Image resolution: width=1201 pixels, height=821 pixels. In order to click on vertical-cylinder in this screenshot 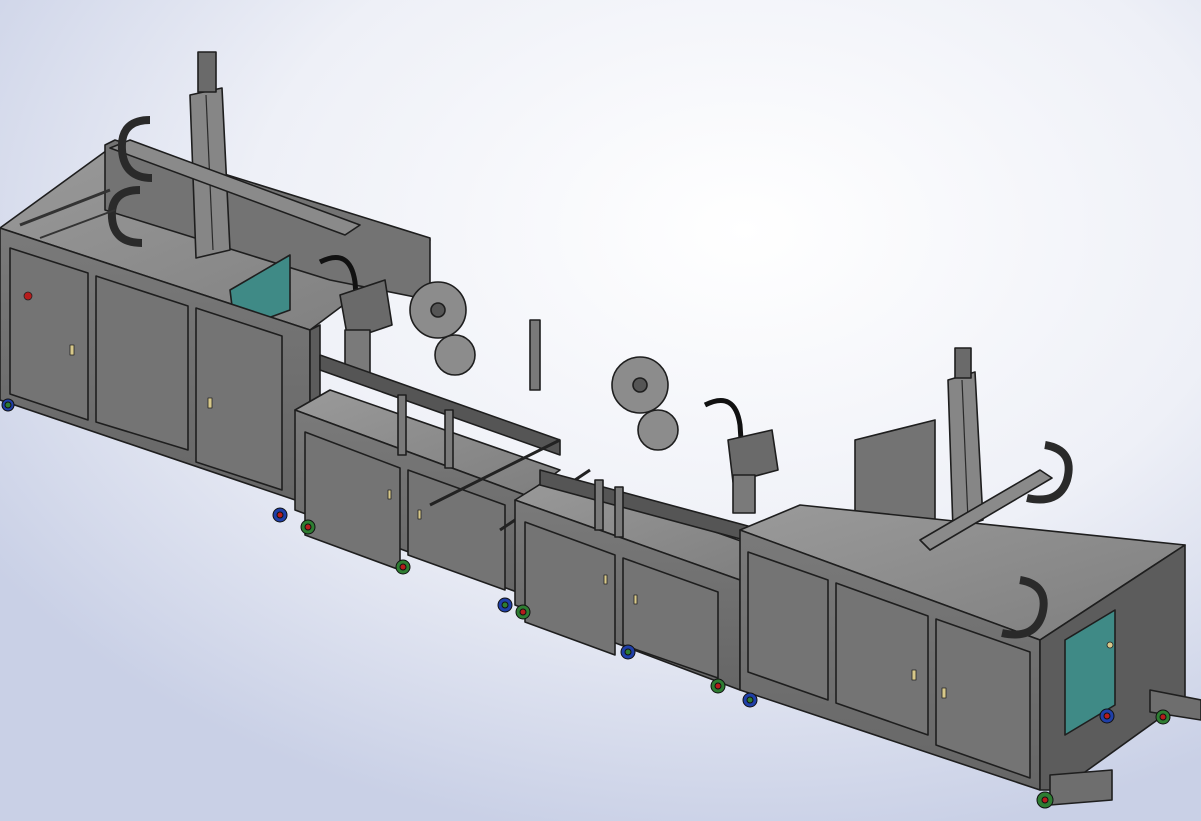, I will do `click(535, 355)`.